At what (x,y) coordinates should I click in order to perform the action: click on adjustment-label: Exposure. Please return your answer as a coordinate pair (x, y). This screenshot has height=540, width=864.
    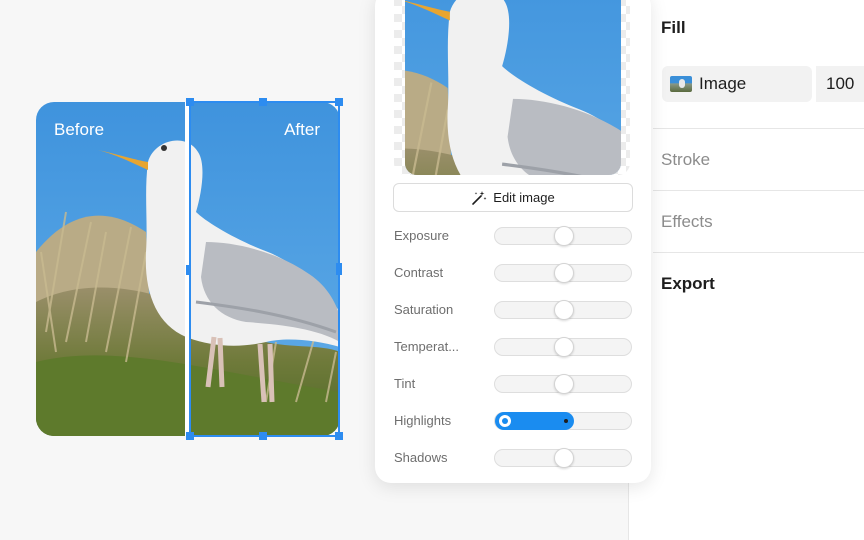
    Looking at the image, I should click on (421, 235).